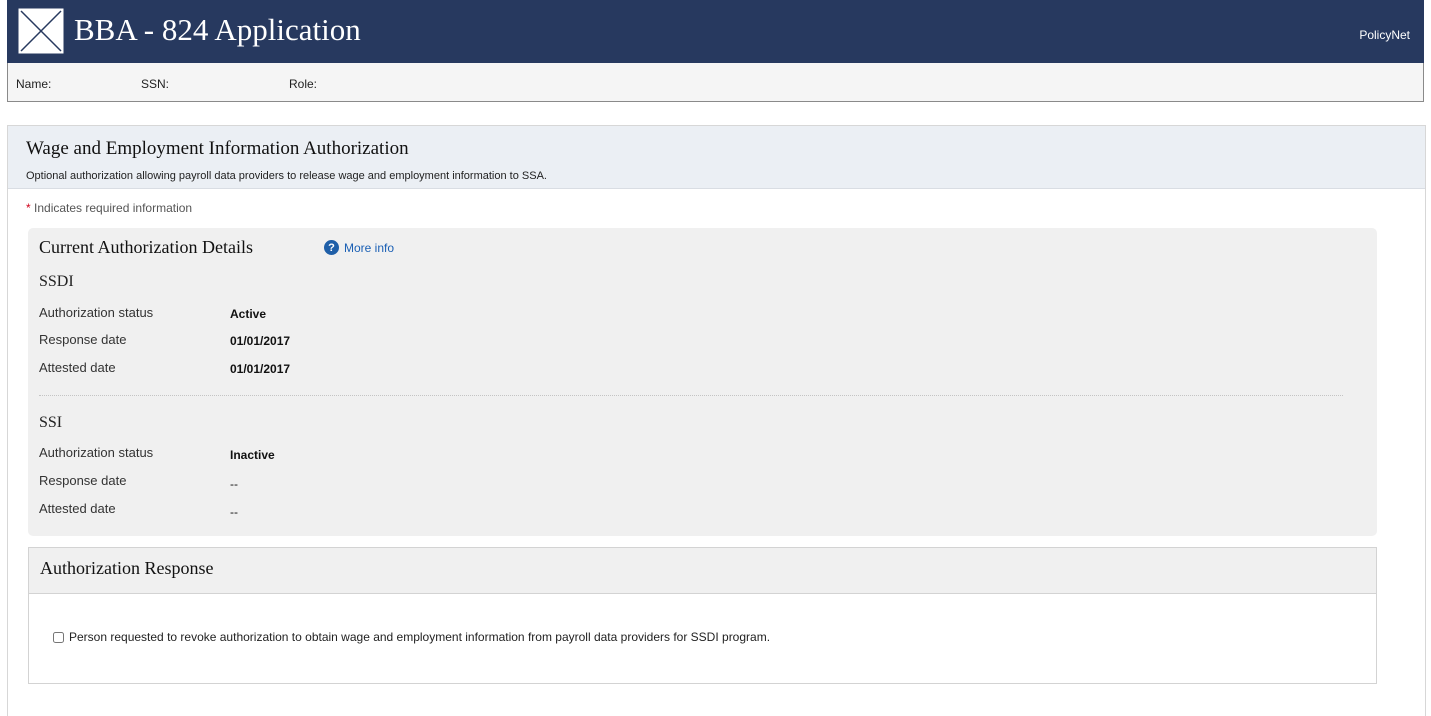  I want to click on program-divider, so click(691, 395).